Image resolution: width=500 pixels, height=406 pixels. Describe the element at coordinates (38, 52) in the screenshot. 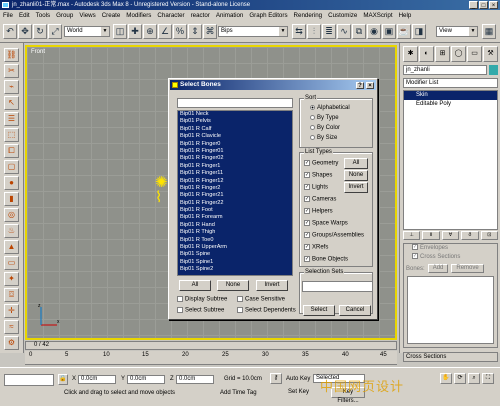

I see `viewport-label: Front` at that location.